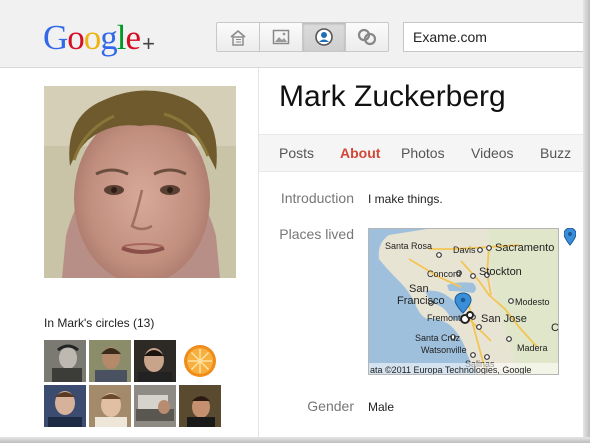 The width and height of the screenshot is (590, 443). What do you see at coordinates (444, 350) in the screenshot?
I see `map-label: Watsonville` at bounding box center [444, 350].